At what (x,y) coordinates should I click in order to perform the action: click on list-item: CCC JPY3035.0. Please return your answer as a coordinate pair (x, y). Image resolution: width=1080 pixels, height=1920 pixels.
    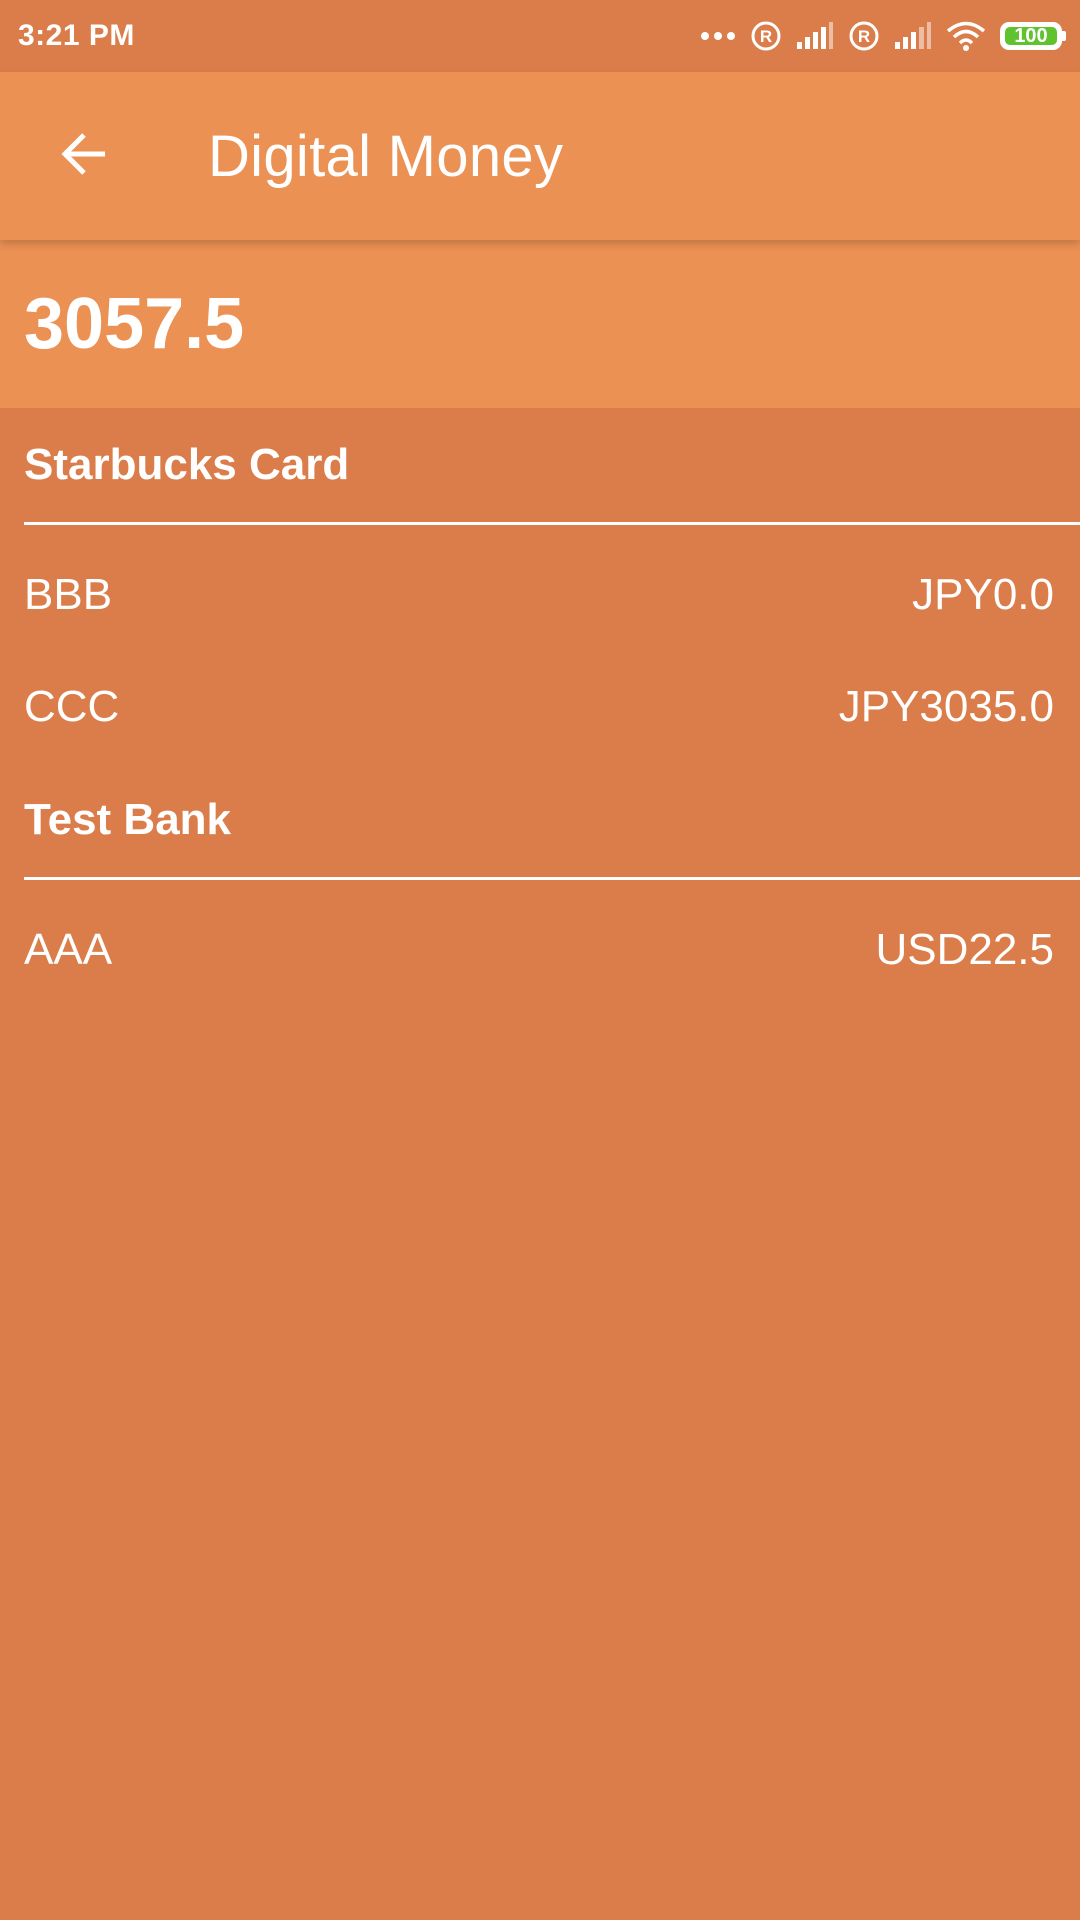
    Looking at the image, I should click on (540, 707).